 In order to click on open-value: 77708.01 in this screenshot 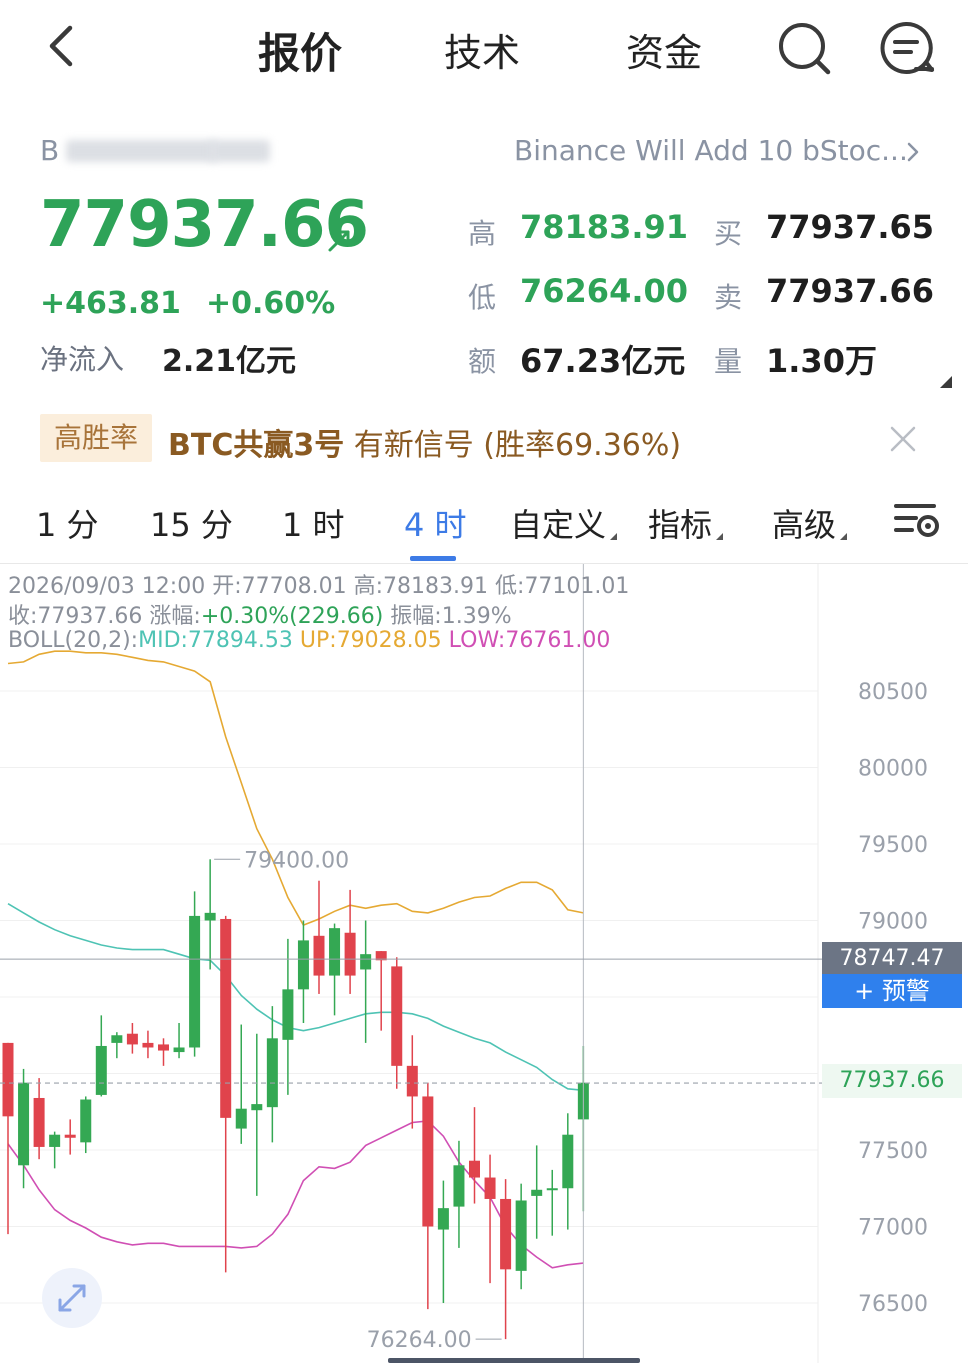, I will do `click(294, 586)`.